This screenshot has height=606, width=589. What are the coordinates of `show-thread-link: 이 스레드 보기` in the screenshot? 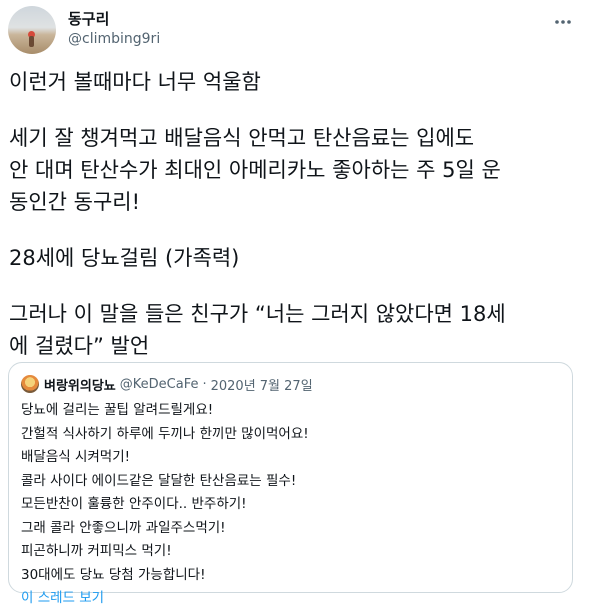 It's located at (290, 596).